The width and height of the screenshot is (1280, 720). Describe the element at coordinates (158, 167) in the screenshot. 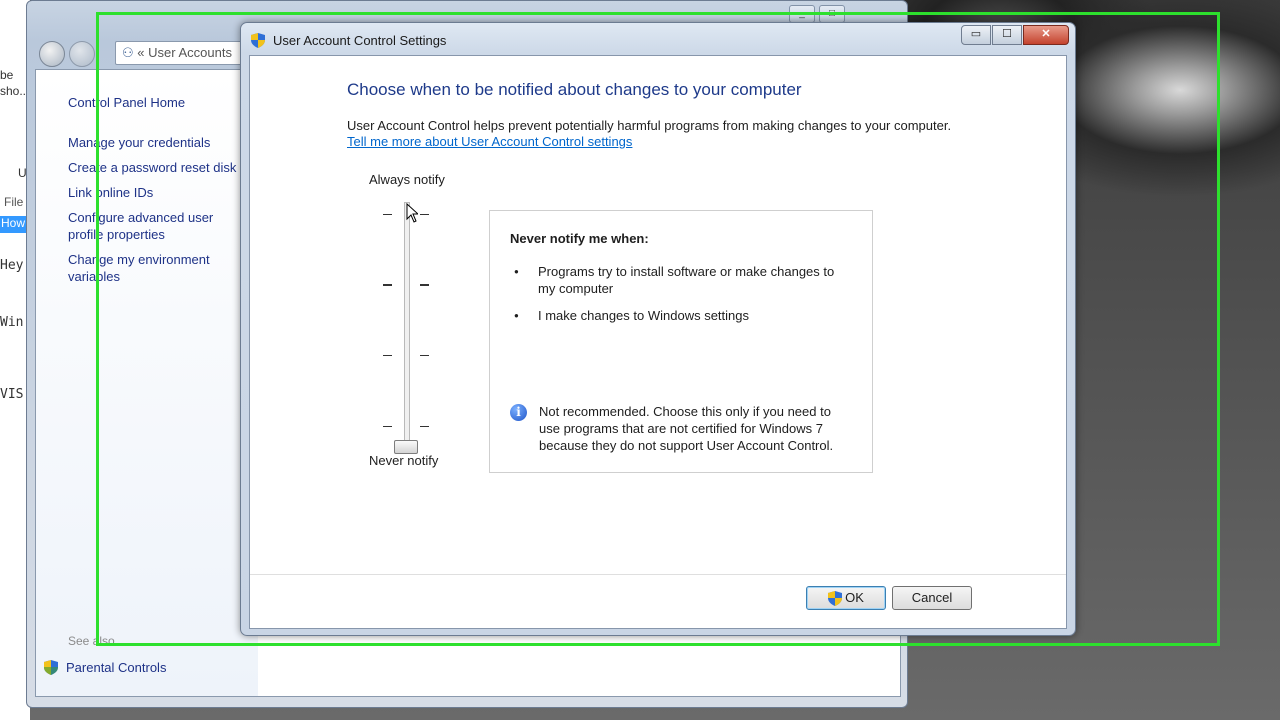

I see `link-password-reset-disk: Create a password reset disk` at that location.